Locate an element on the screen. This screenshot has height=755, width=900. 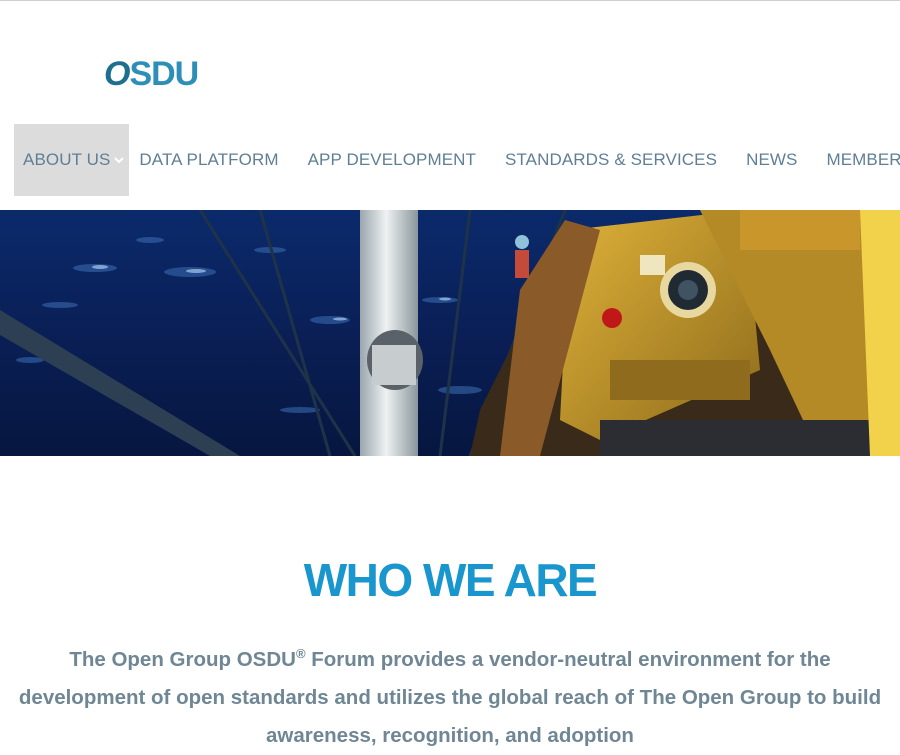
nav-item-label: NEWS is located at coordinates (772, 159).